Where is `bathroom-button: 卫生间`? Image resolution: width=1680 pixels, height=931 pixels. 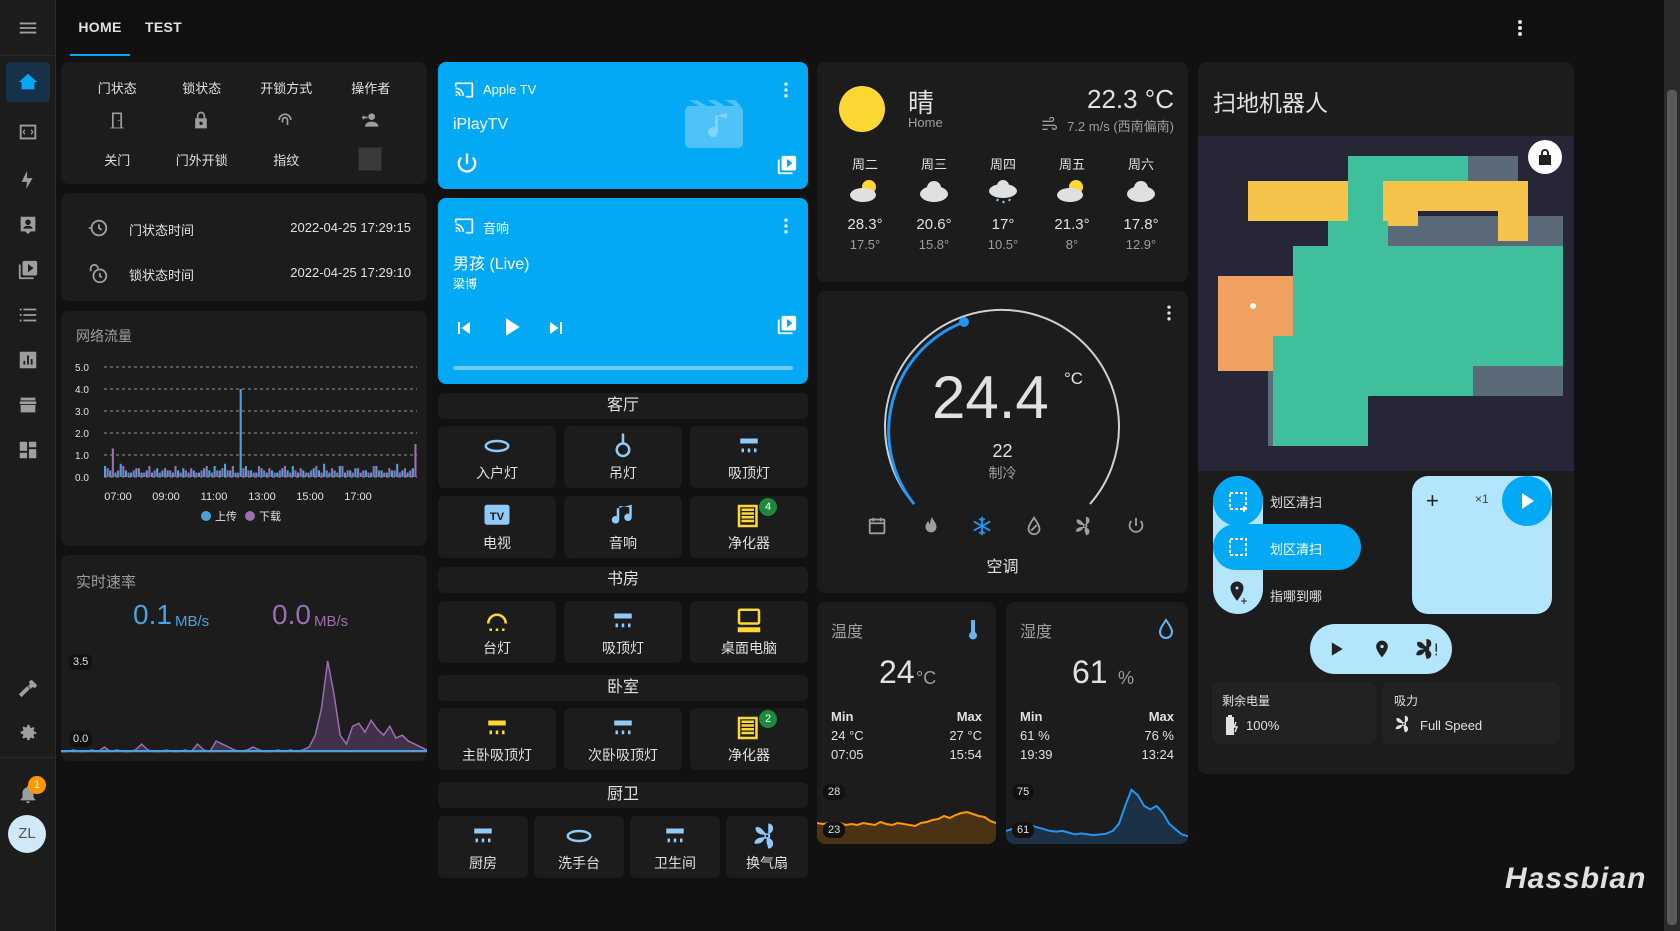 bathroom-button: 卫生间 is located at coordinates (675, 847).